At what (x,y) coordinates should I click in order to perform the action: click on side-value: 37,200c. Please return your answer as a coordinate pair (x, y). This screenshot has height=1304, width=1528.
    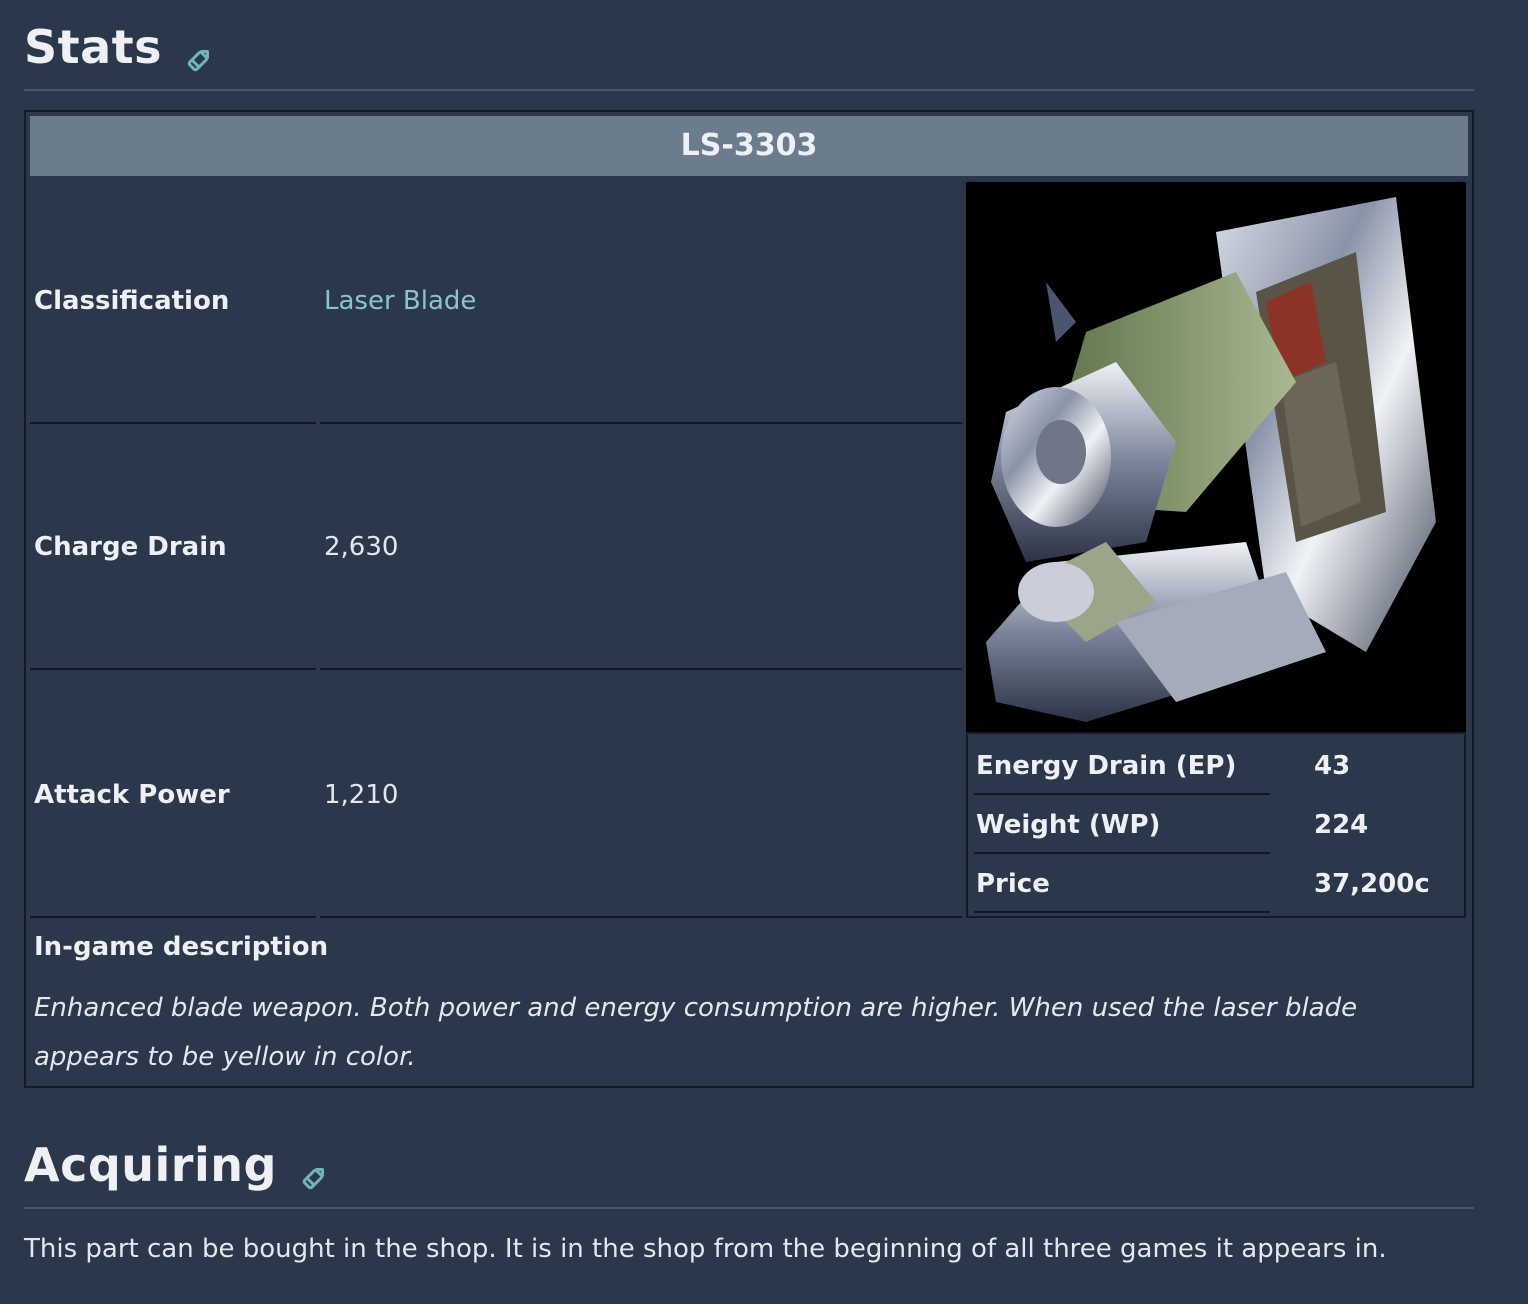
    Looking at the image, I should click on (1372, 883).